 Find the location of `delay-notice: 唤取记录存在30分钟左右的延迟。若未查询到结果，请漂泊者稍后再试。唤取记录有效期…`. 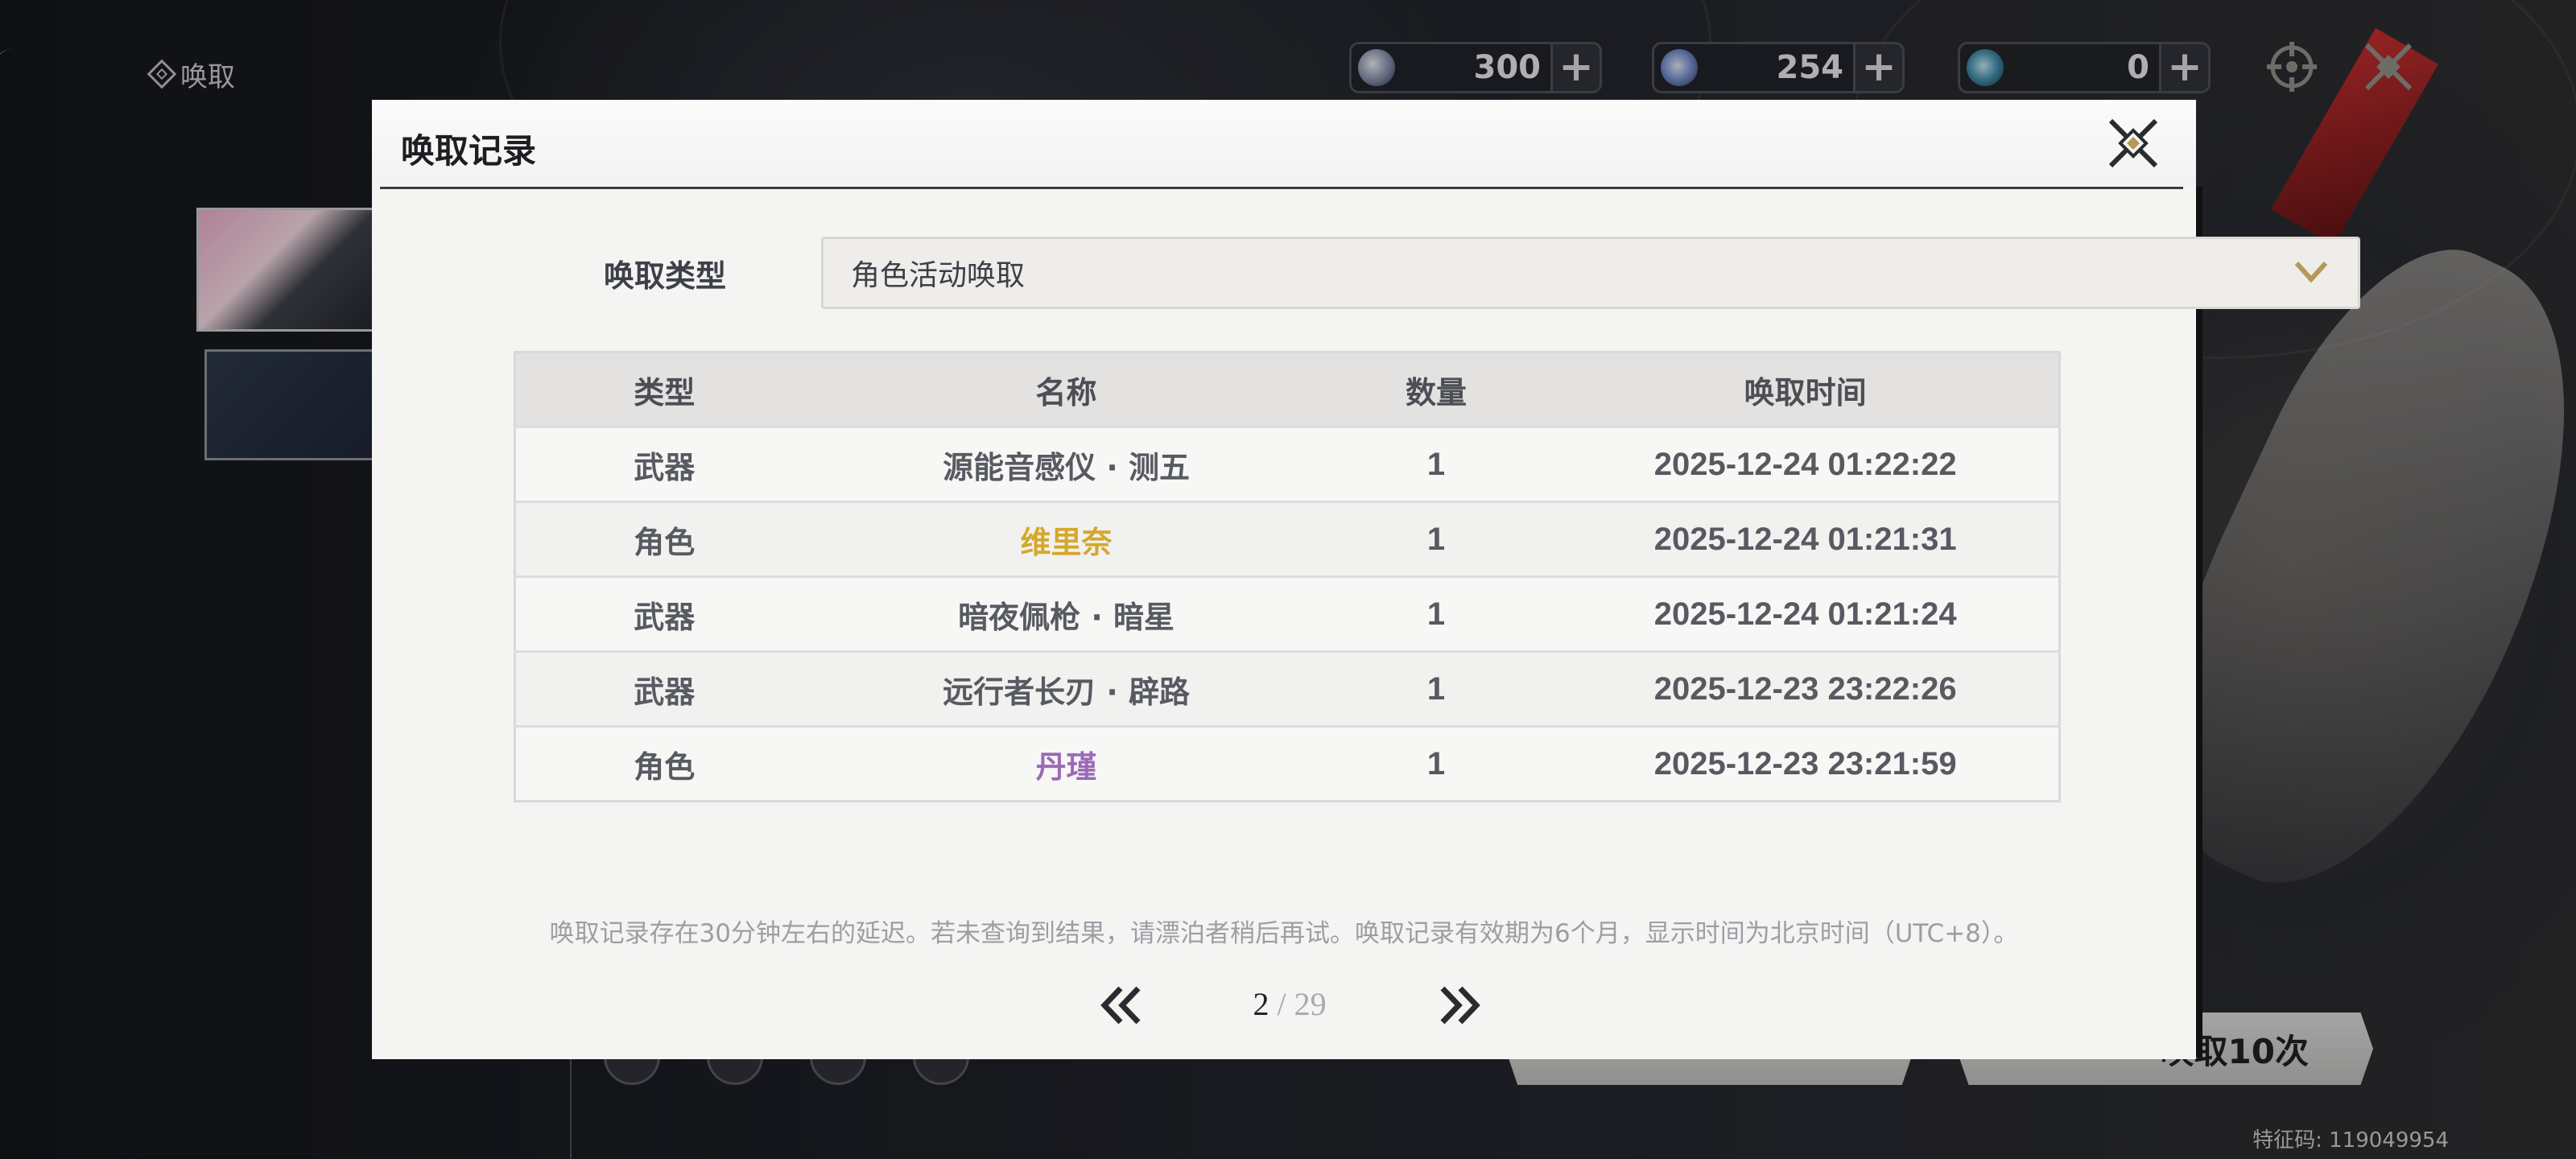

delay-notice: 唤取记录存在30分钟左右的延迟。若未查询到结果，请漂泊者稍后再试。唤取记录有效期… is located at coordinates (1284, 933).